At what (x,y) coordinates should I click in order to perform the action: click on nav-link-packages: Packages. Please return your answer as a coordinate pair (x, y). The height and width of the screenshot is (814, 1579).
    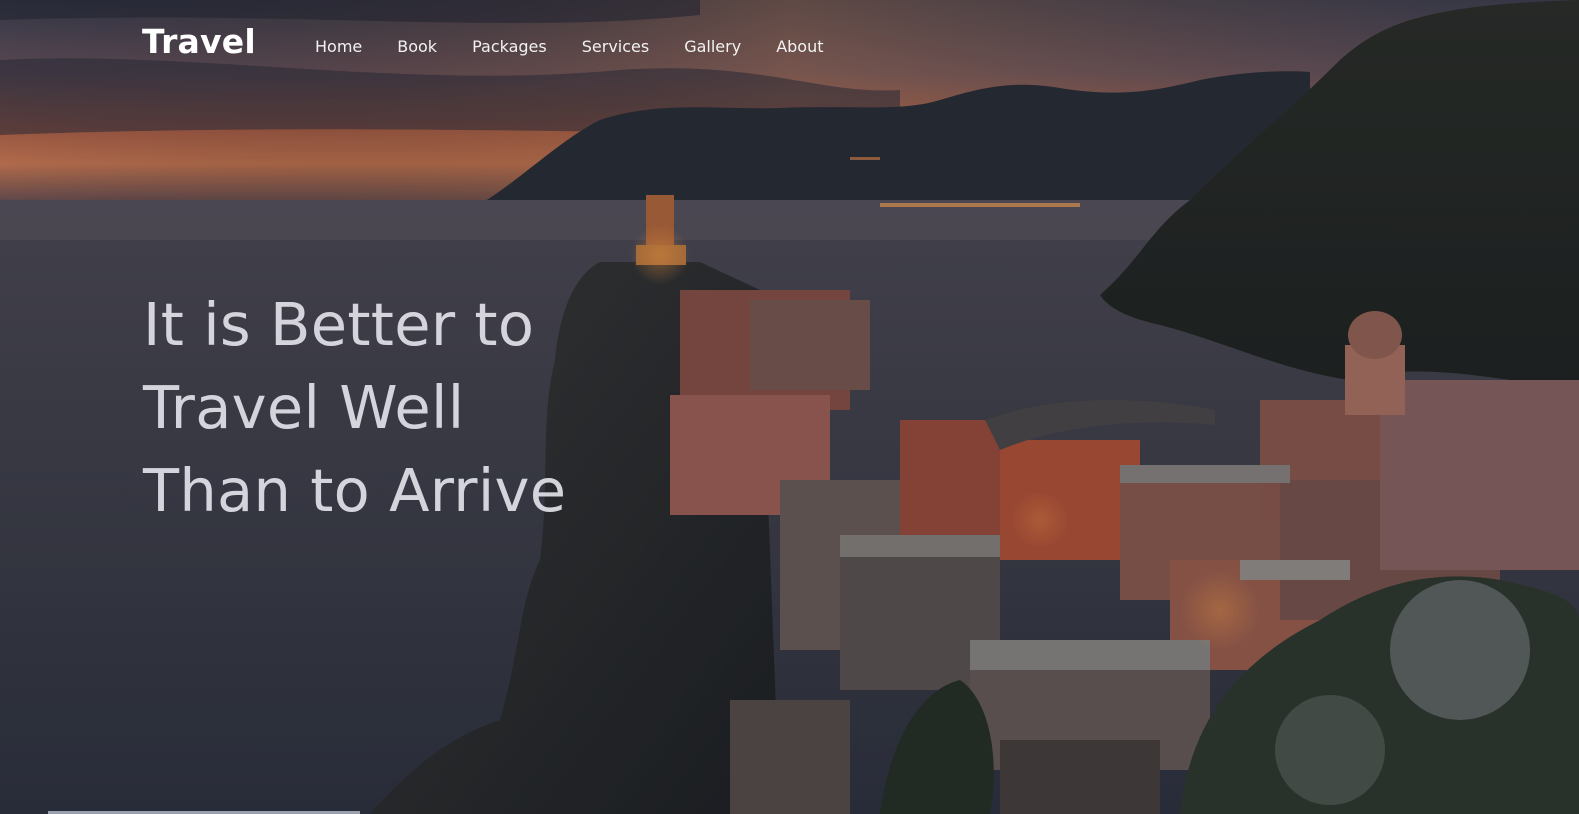
    Looking at the image, I should click on (509, 46).